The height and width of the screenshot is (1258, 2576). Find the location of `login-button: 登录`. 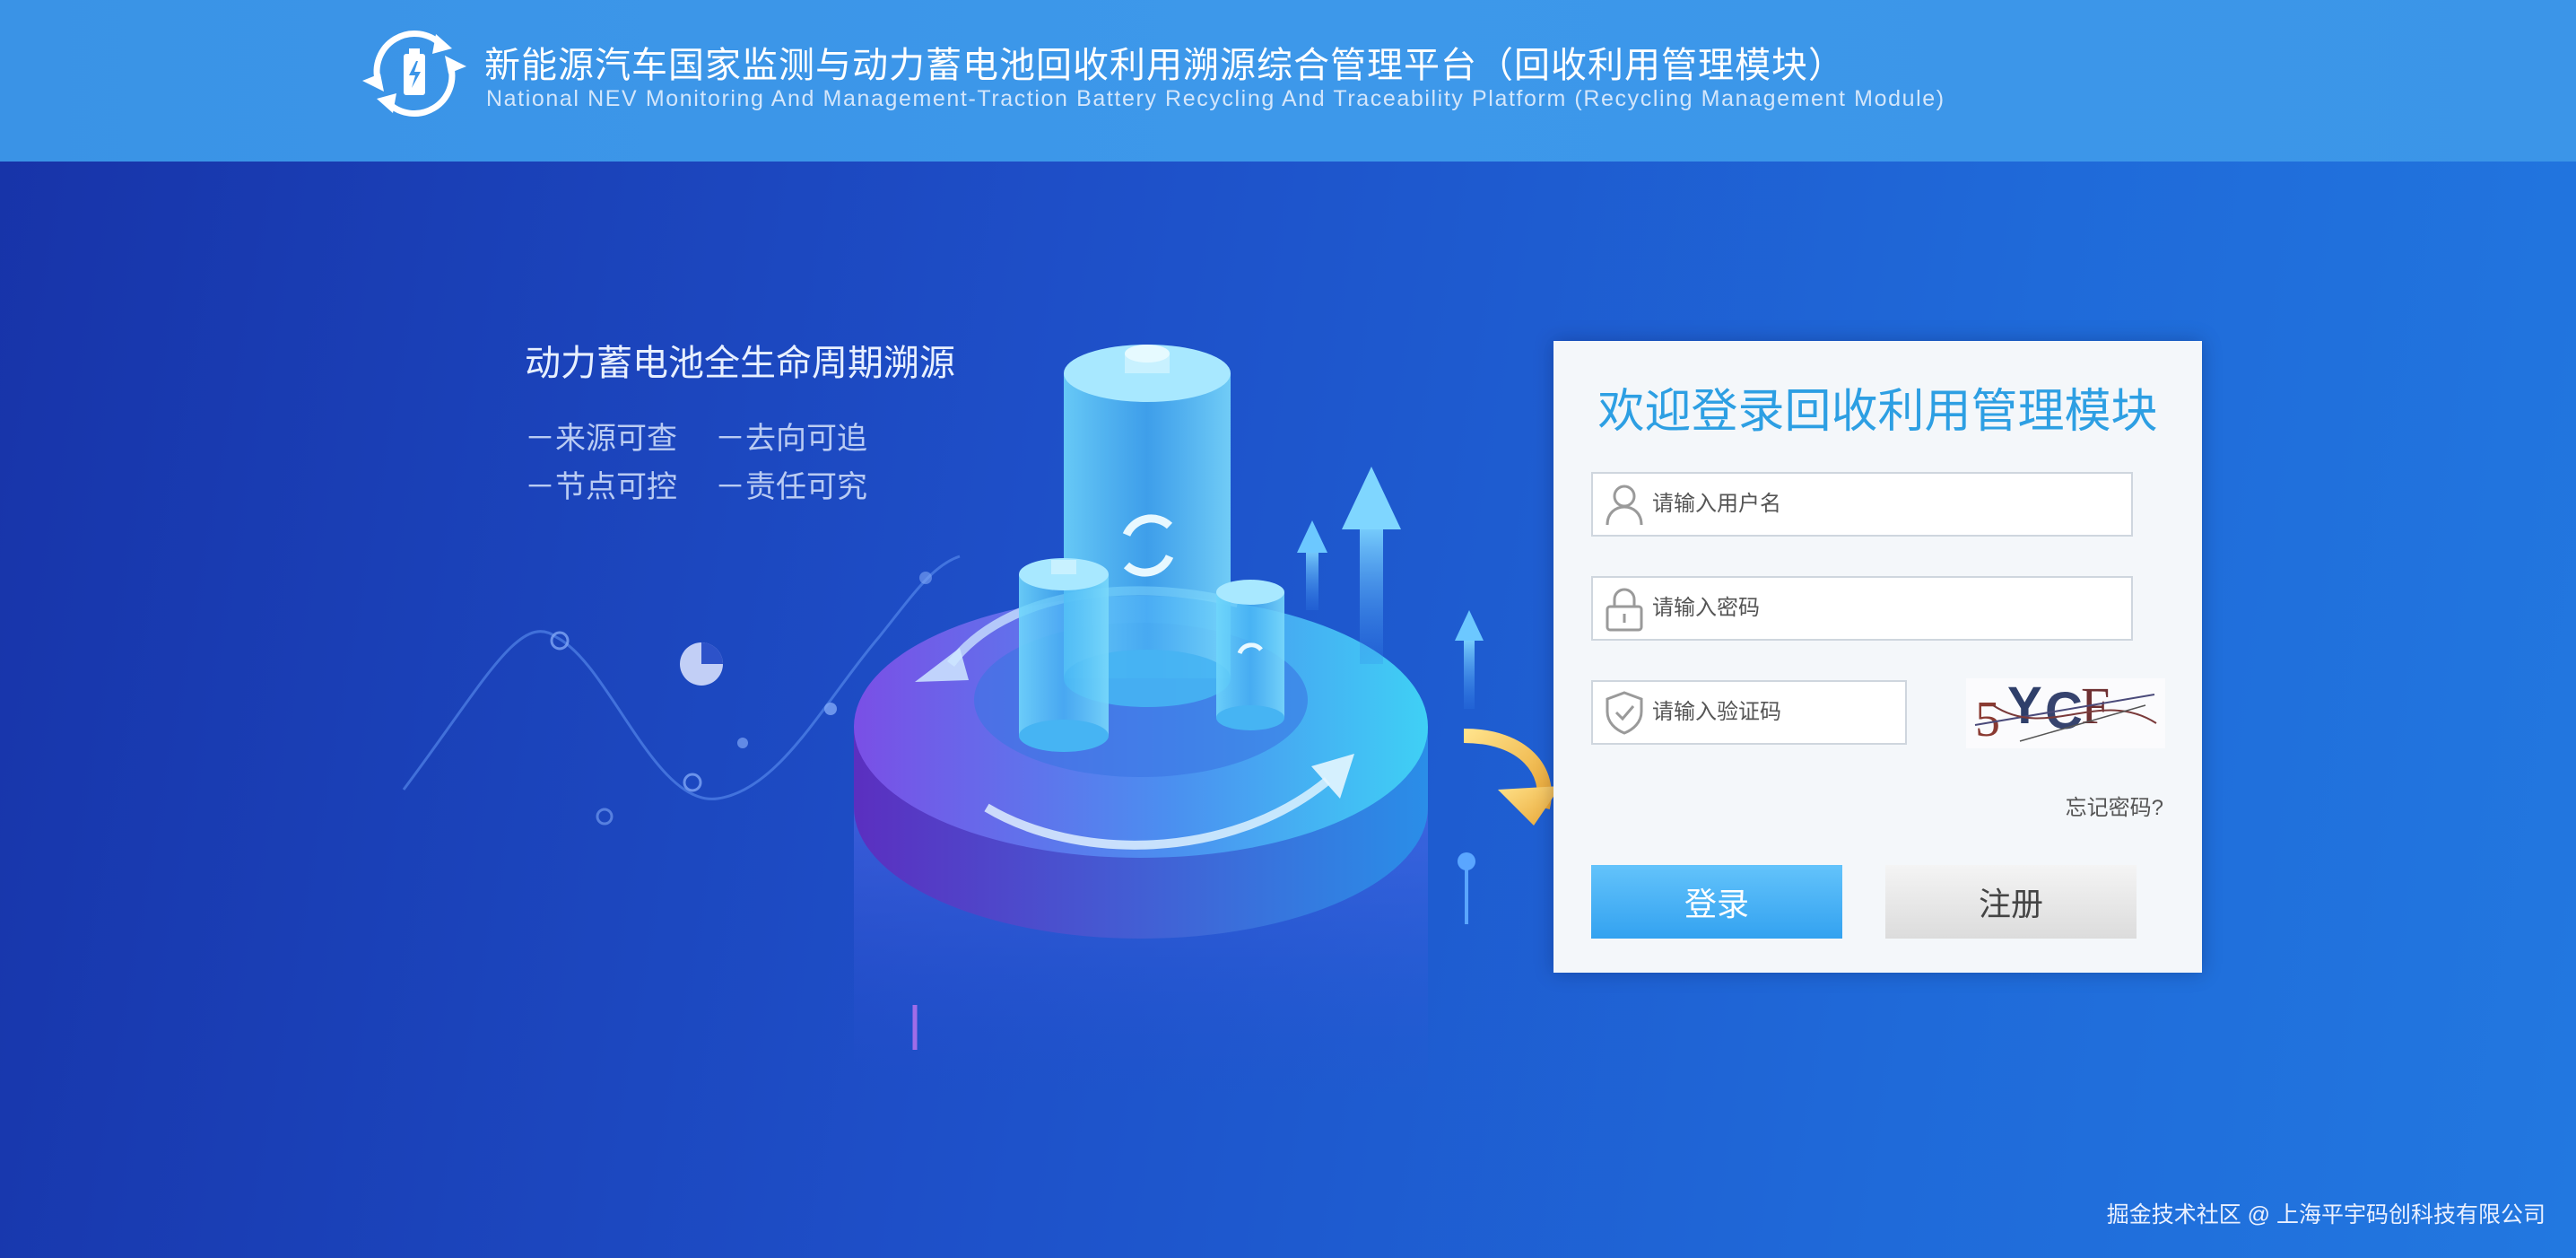

login-button: 登录 is located at coordinates (1716, 902).